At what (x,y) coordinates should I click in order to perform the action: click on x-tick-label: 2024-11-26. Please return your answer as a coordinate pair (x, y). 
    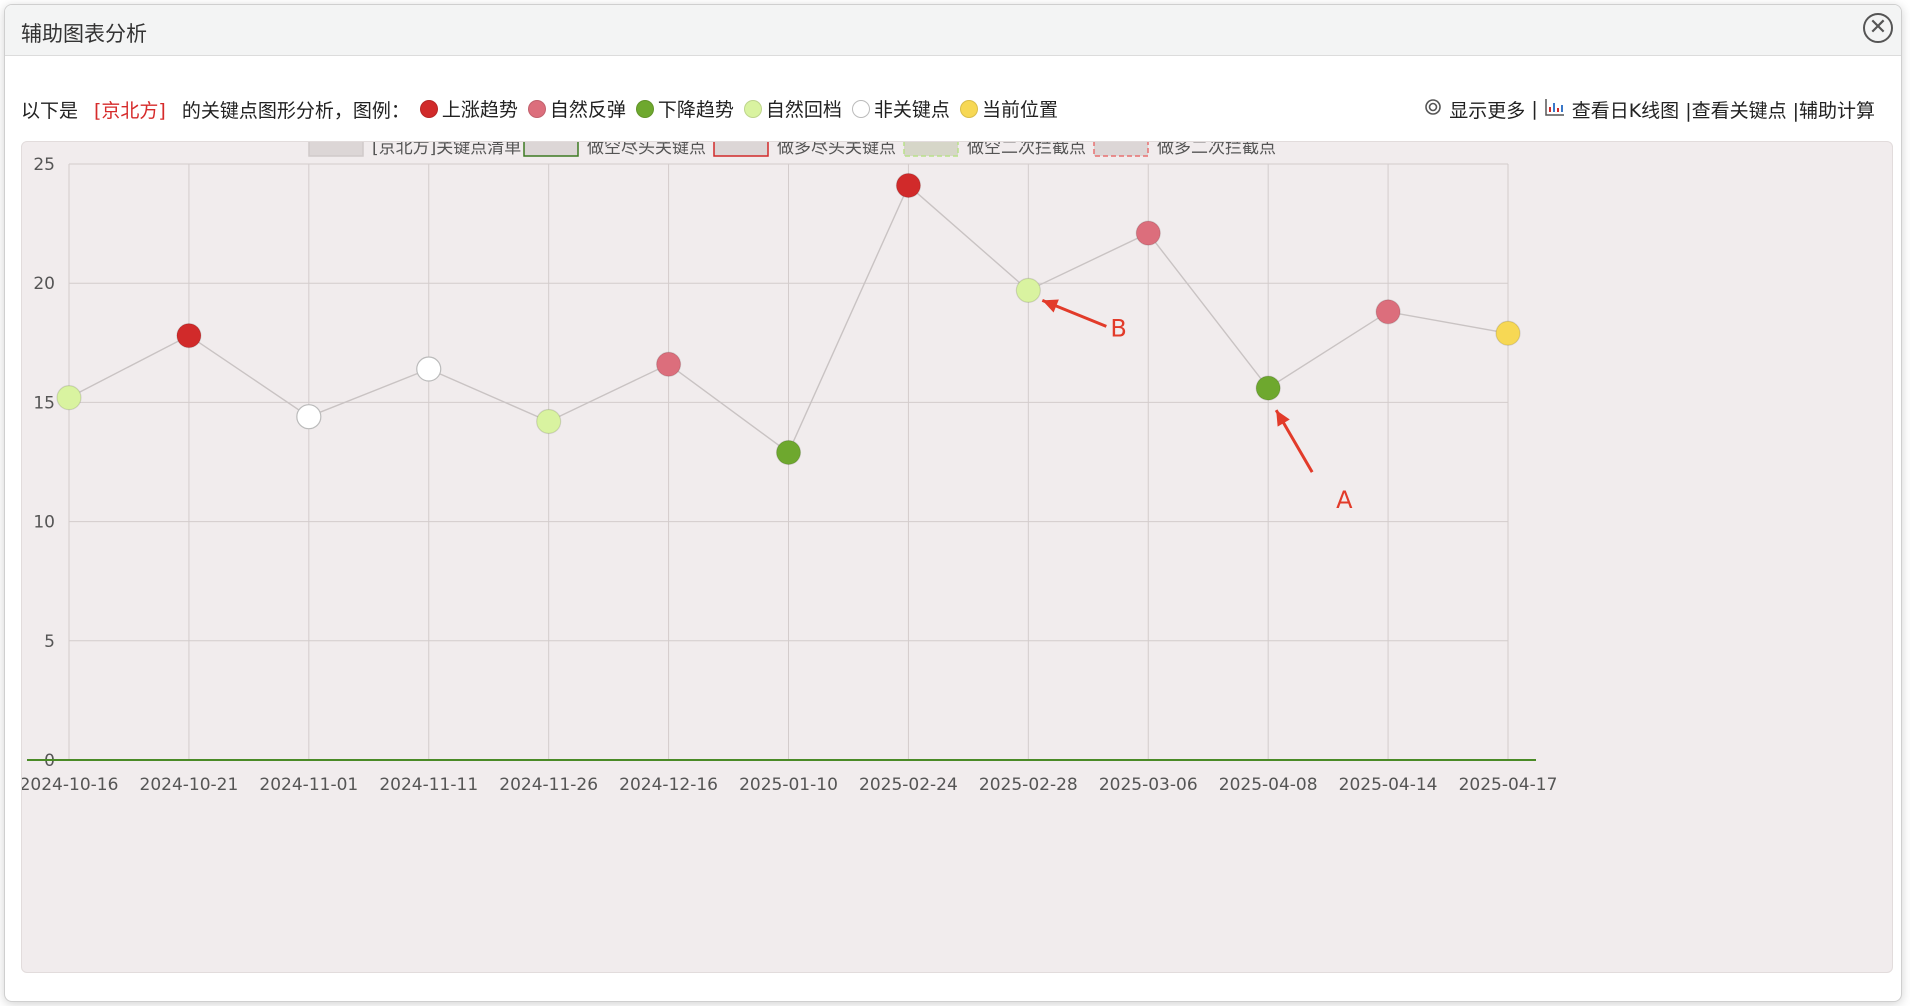
    Looking at the image, I should click on (548, 785).